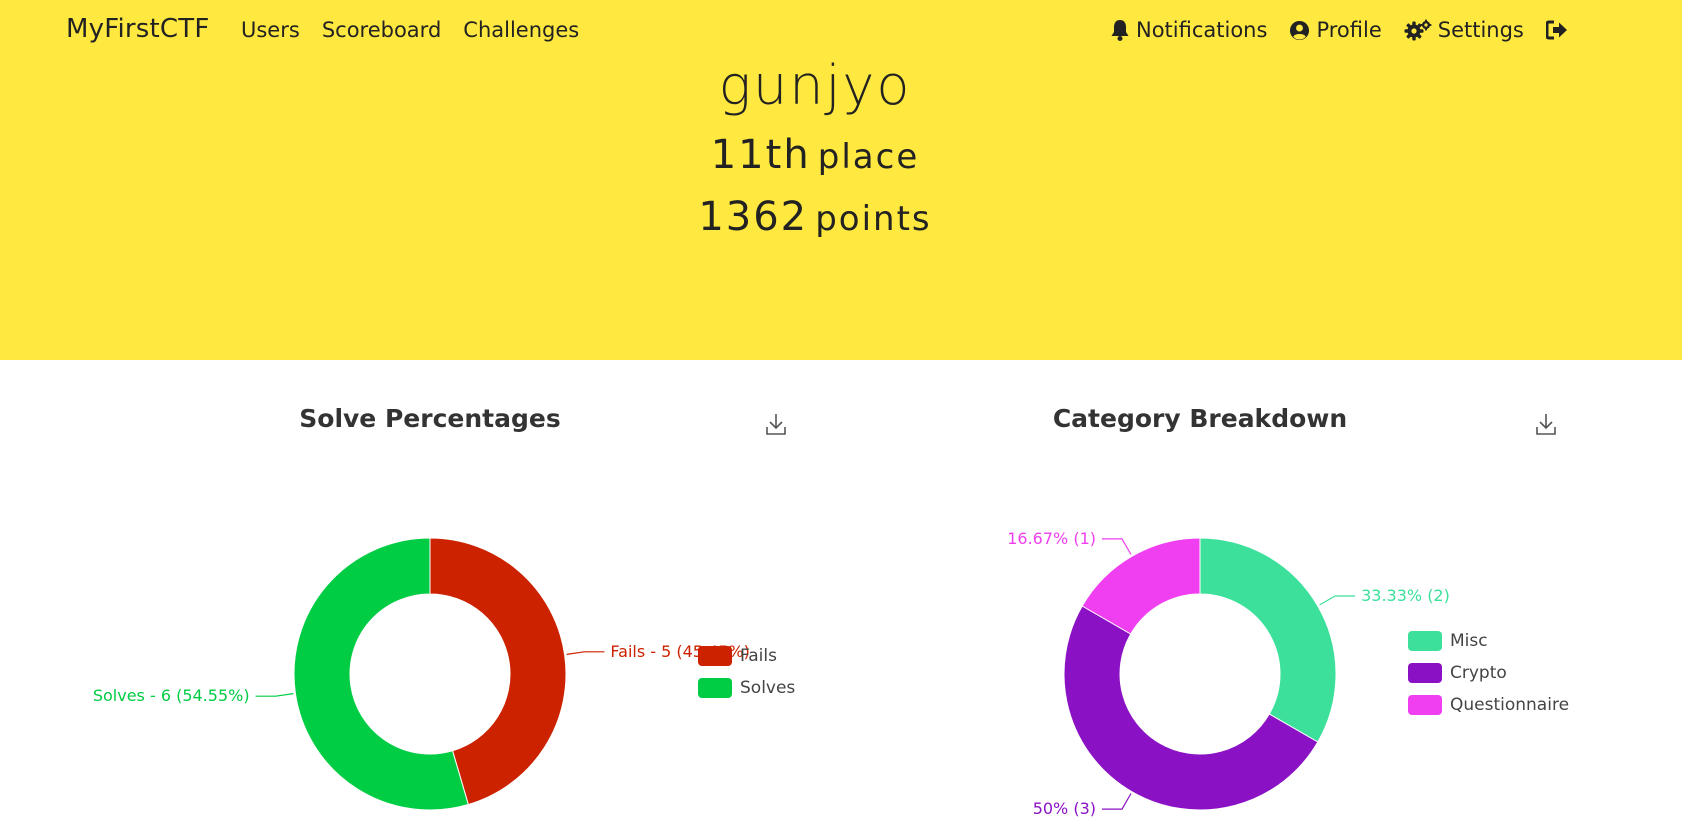  Describe the element at coordinates (585, 653) in the screenshot. I see `solves-chart-leader-fails` at that location.